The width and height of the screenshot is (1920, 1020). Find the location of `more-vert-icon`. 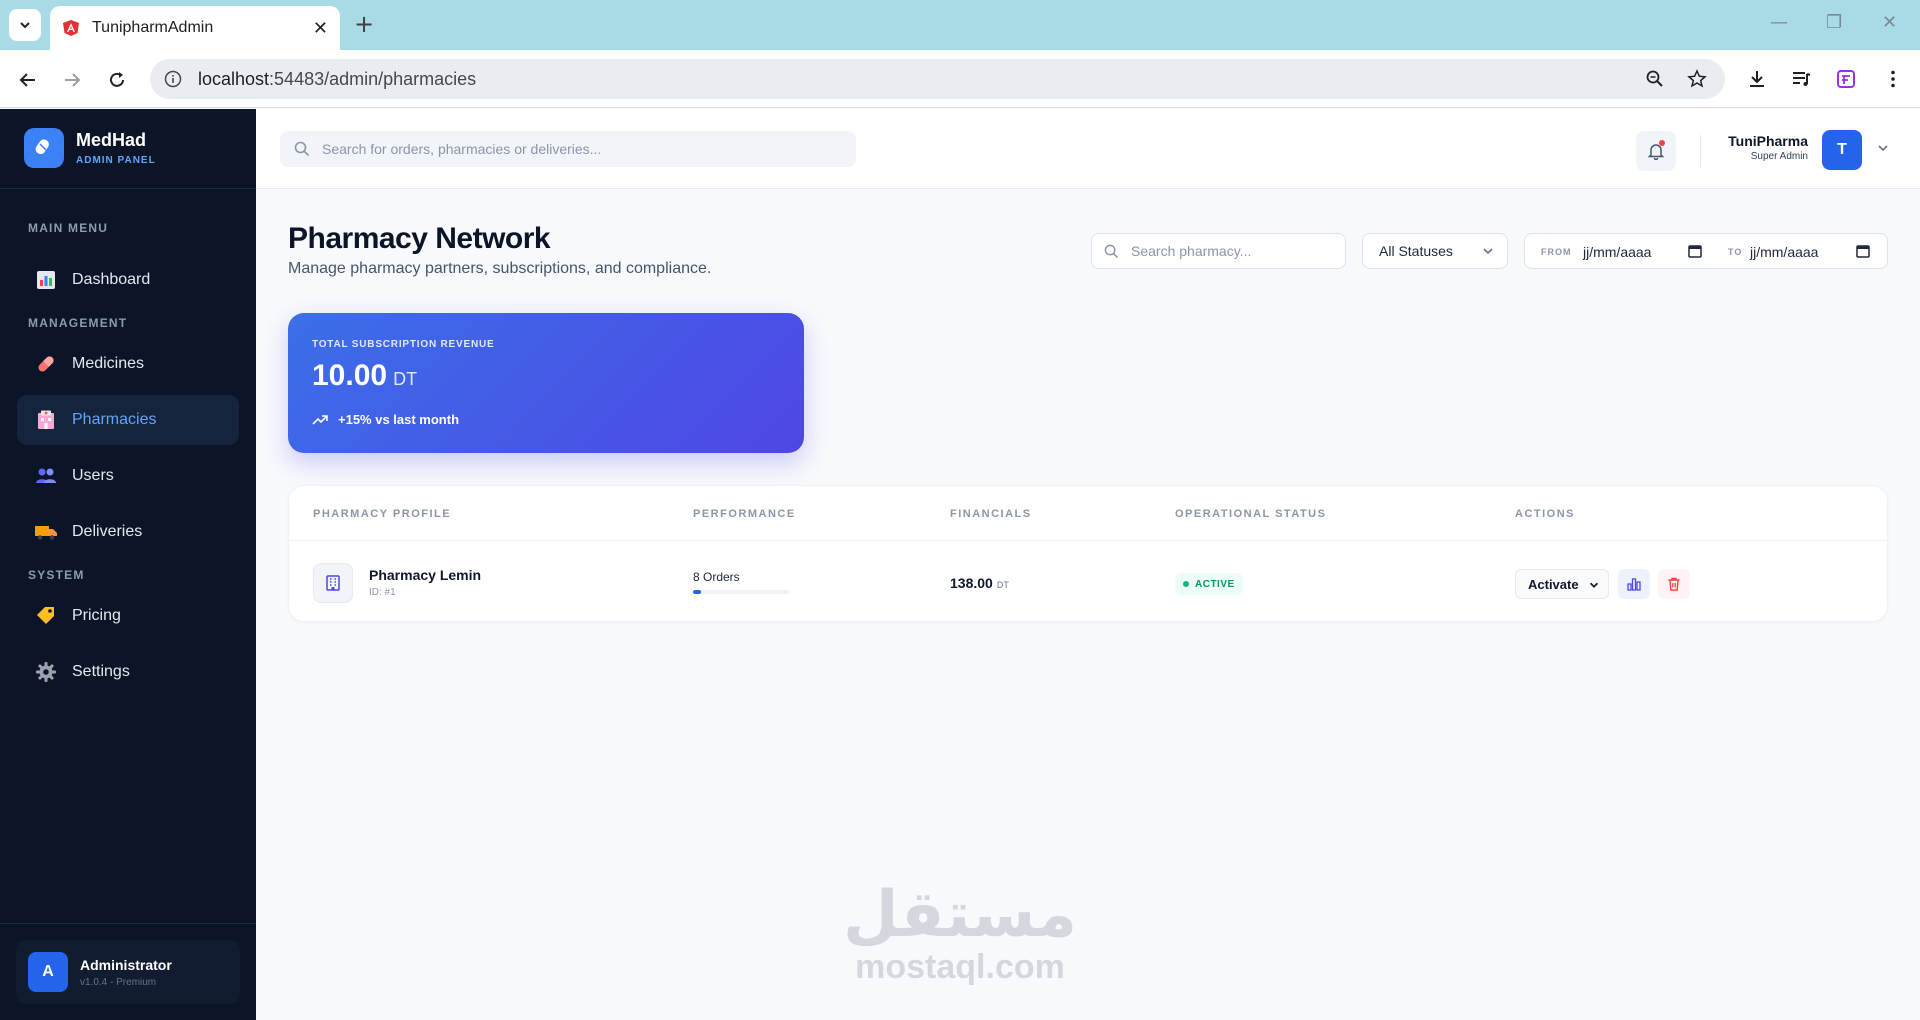

more-vert-icon is located at coordinates (1893, 79).